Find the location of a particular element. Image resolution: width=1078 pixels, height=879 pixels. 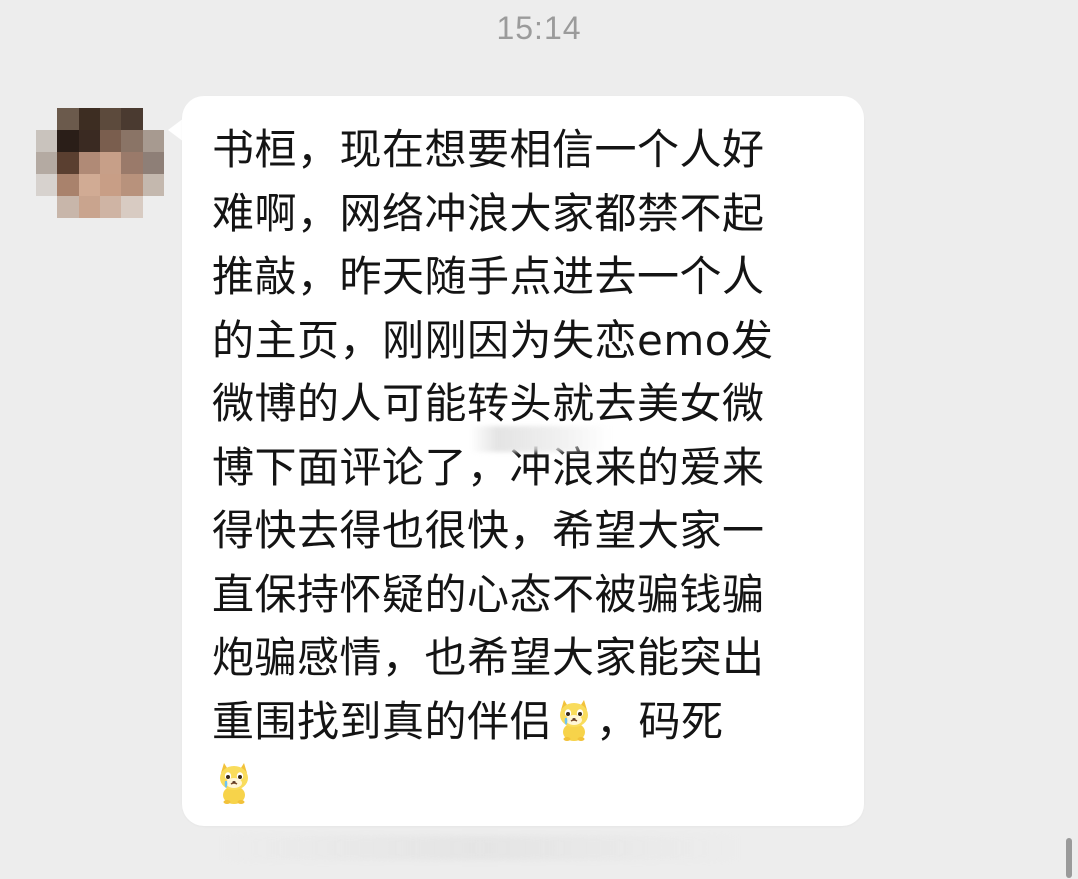

message-line-text: 重围找到真的伴侣 is located at coordinates (382, 721).